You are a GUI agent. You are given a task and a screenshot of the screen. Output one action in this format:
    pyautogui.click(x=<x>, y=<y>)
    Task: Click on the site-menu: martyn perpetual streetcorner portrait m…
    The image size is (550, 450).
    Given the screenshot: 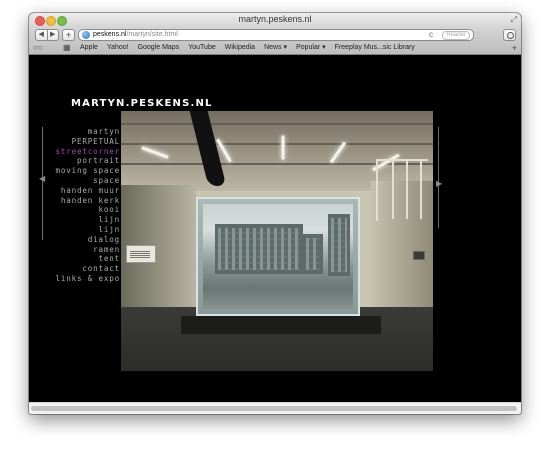 What is the action you would take?
    pyautogui.click(x=80, y=205)
    